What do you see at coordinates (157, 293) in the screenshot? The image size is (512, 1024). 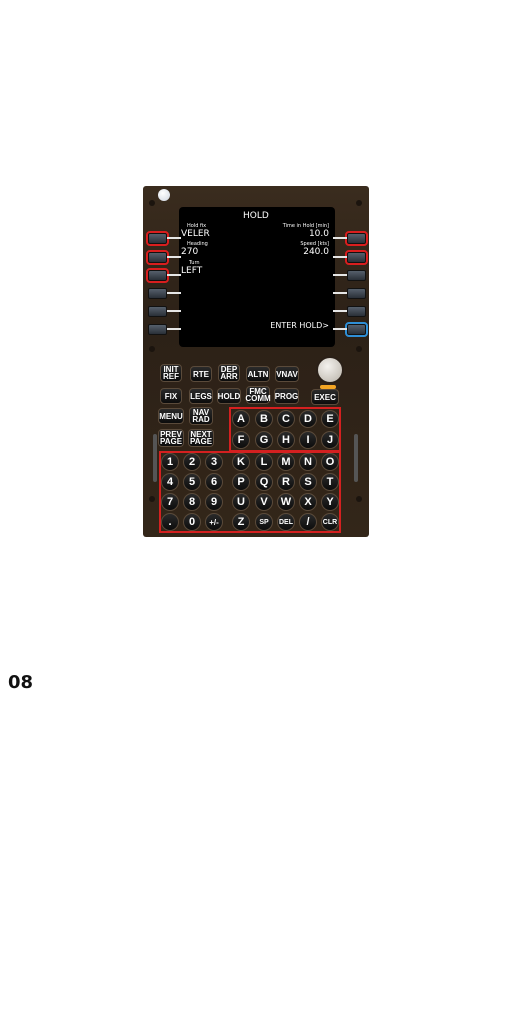 I see `lsk-4l` at bounding box center [157, 293].